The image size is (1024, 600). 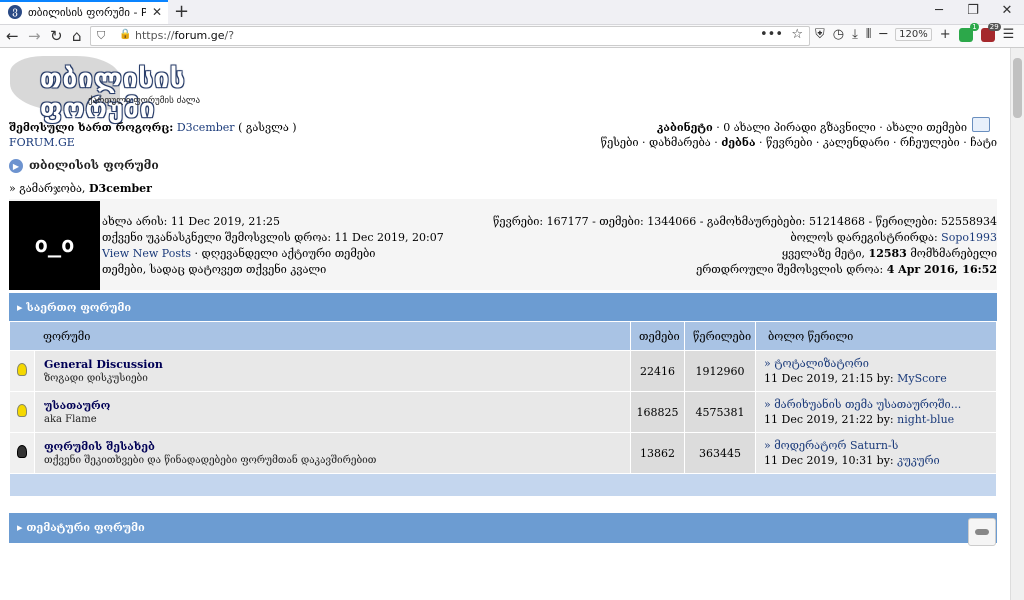 I want to click on last-topic-link: » მოდერატორ Saturn-ს, so click(x=880, y=445).